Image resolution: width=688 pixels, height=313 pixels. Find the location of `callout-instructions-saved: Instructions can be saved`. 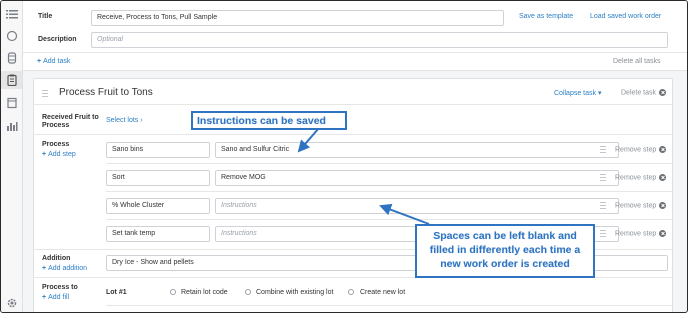

callout-instructions-saved: Instructions can be saved is located at coordinates (269, 120).